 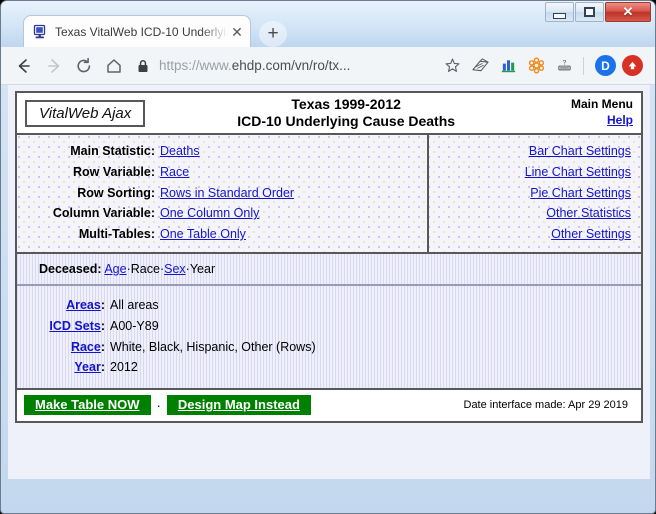 I want to click on reload-icon, so click(x=84, y=64).